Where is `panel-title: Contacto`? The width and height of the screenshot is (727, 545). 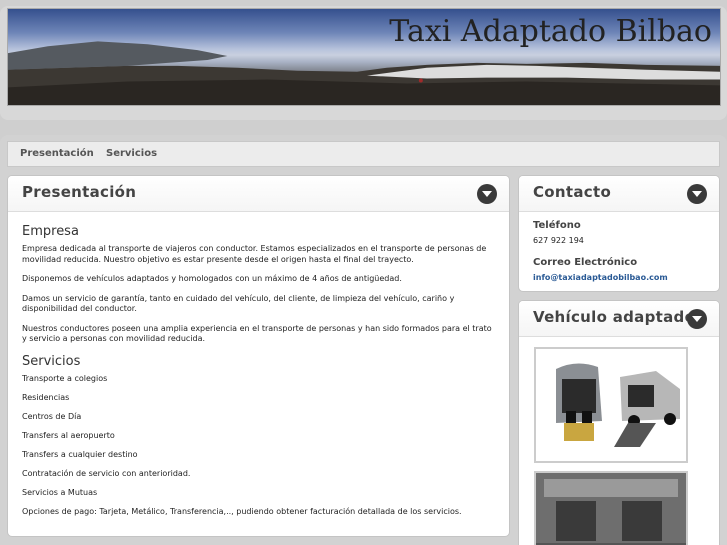 panel-title: Contacto is located at coordinates (572, 192).